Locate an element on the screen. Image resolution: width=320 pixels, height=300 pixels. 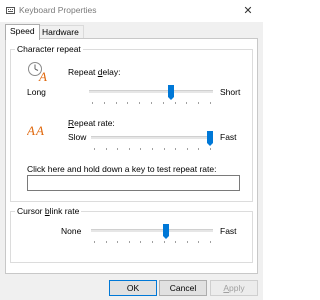
repeat-delay-slider-ticks is located at coordinates (151, 103).